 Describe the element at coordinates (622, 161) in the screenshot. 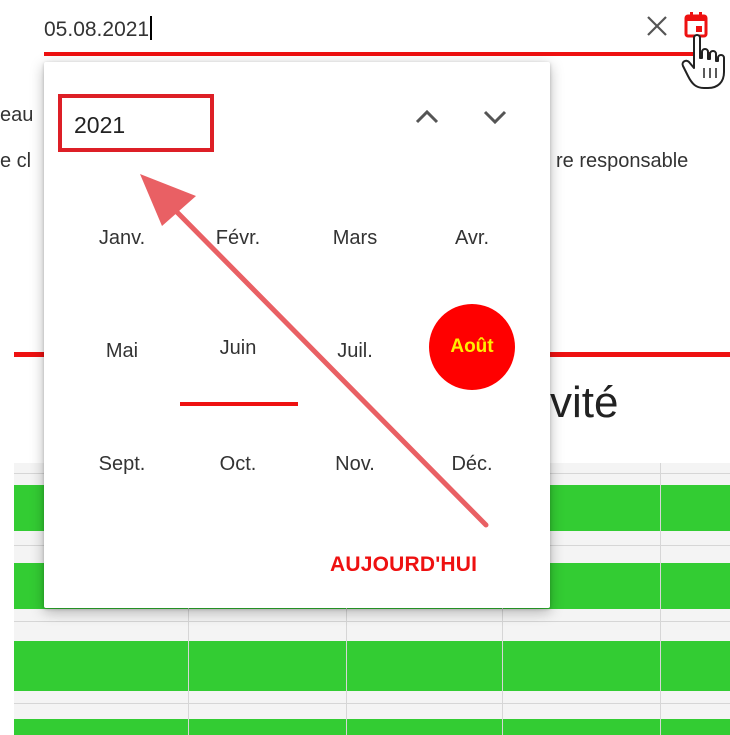

I see `background-text-fragment: re responsable` at that location.